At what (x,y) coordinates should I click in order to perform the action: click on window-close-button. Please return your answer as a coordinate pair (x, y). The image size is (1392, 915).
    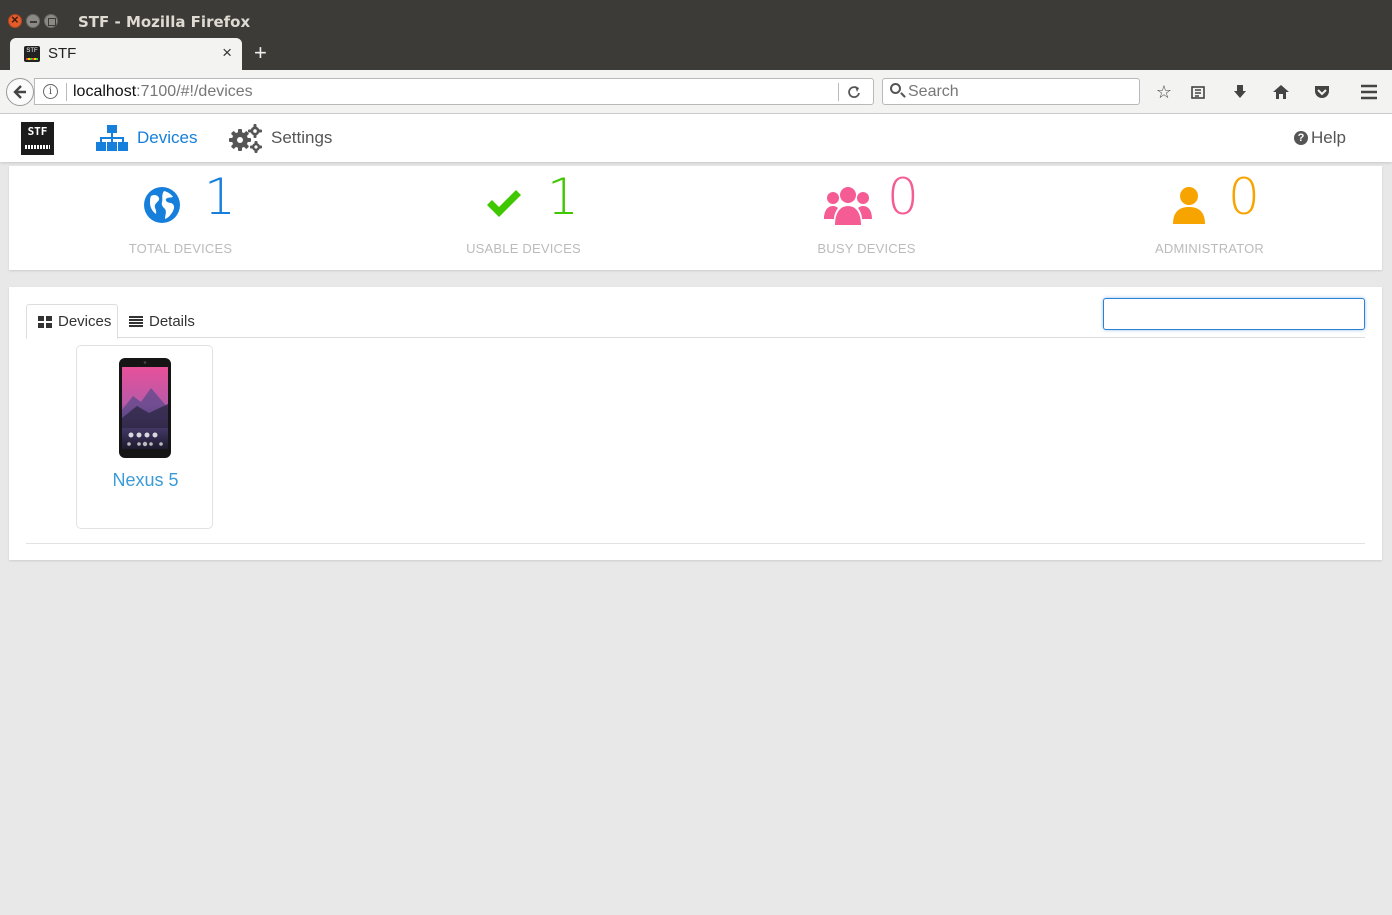
    Looking at the image, I should click on (15, 20).